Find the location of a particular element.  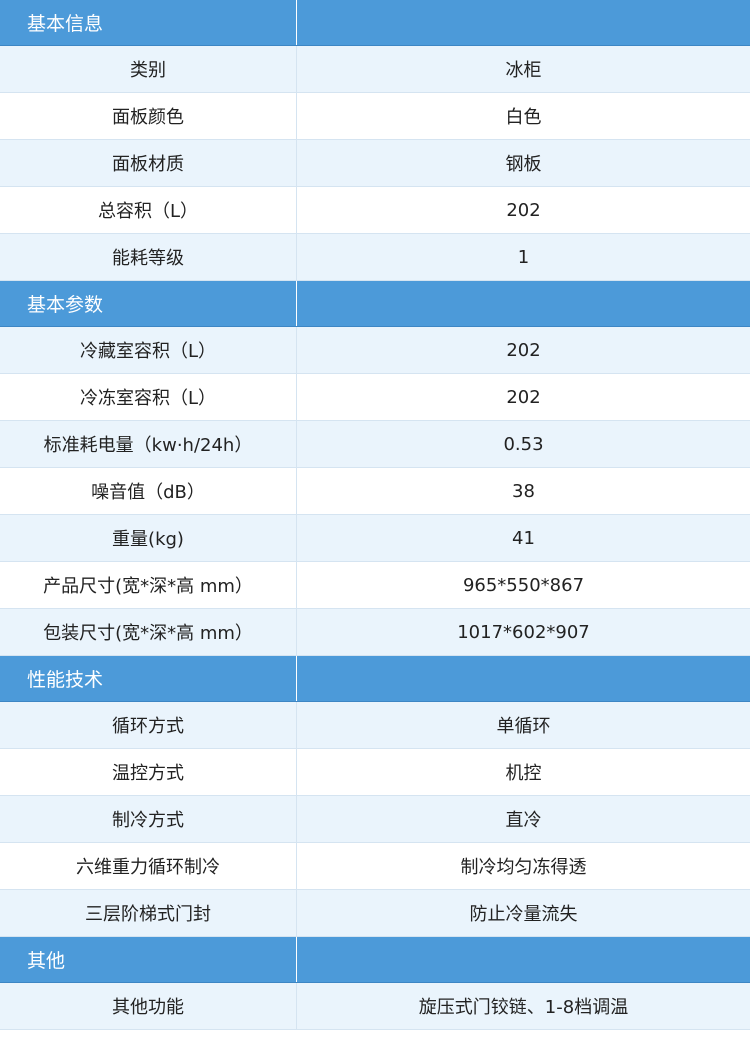

spec-value: 白色 is located at coordinates (523, 116).